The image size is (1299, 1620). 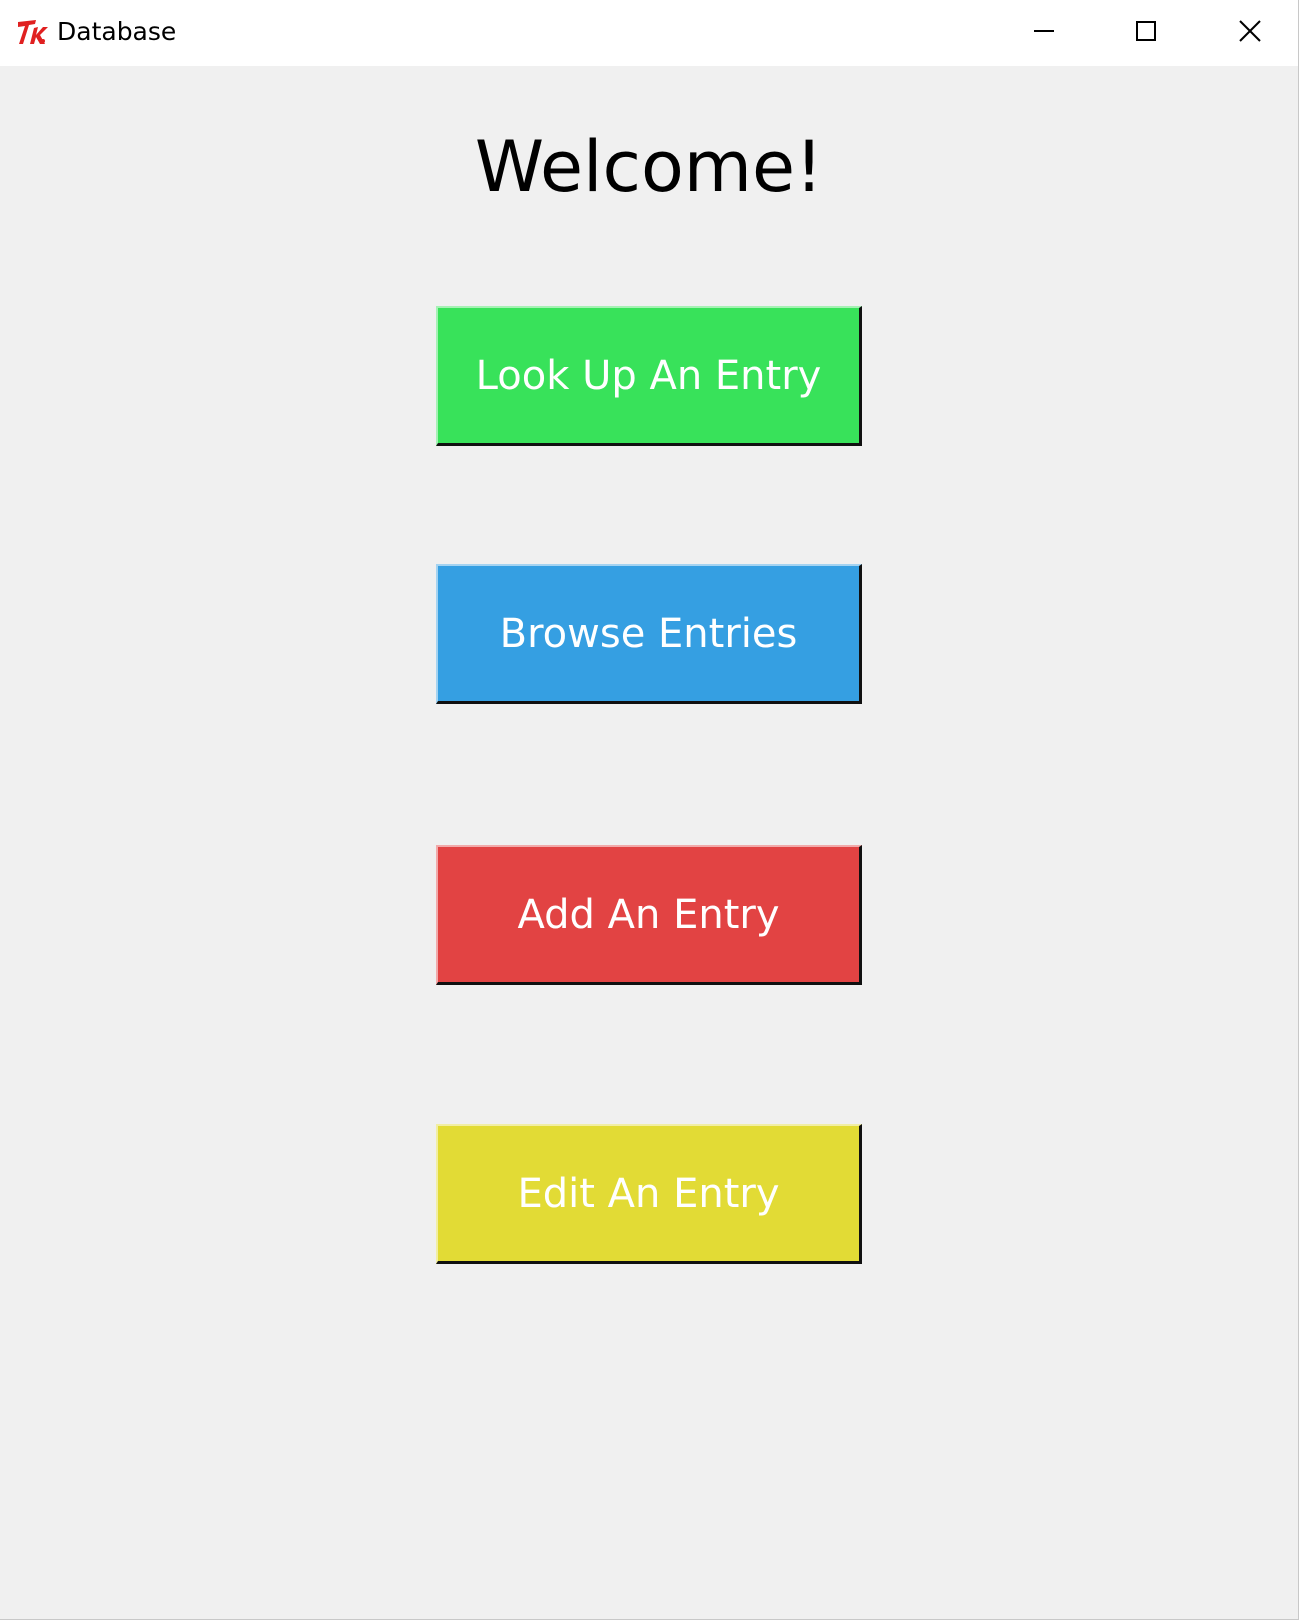 I want to click on maximize-icon, so click(x=1146, y=31).